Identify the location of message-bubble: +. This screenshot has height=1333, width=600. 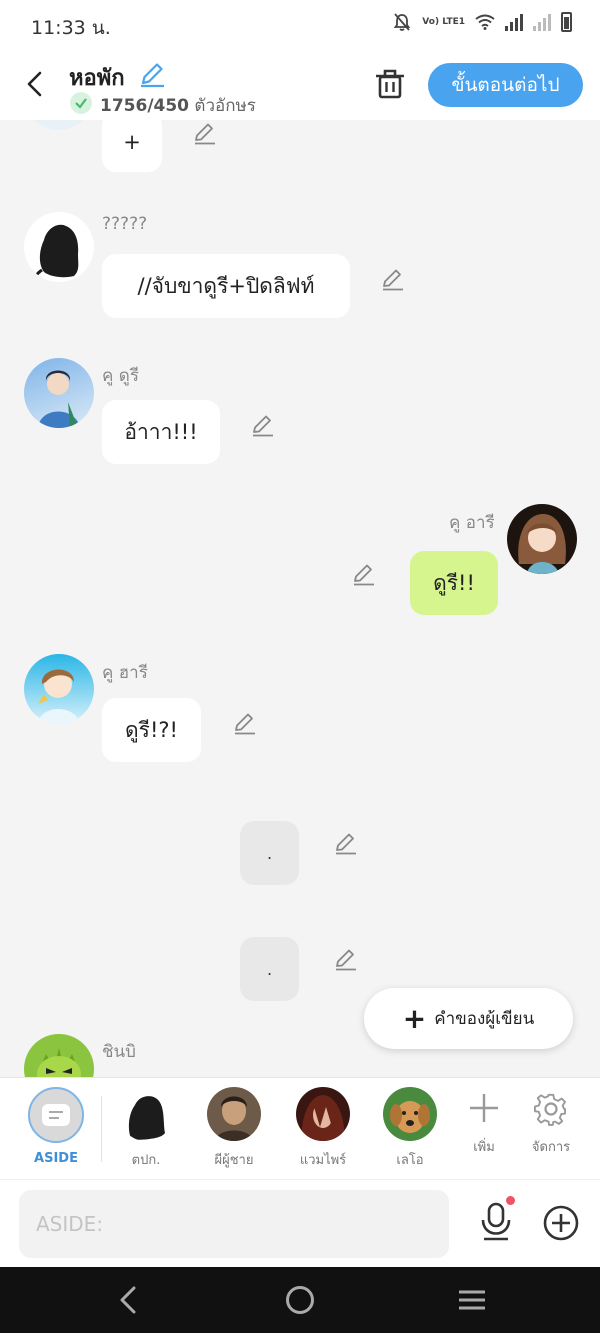
(132, 146).